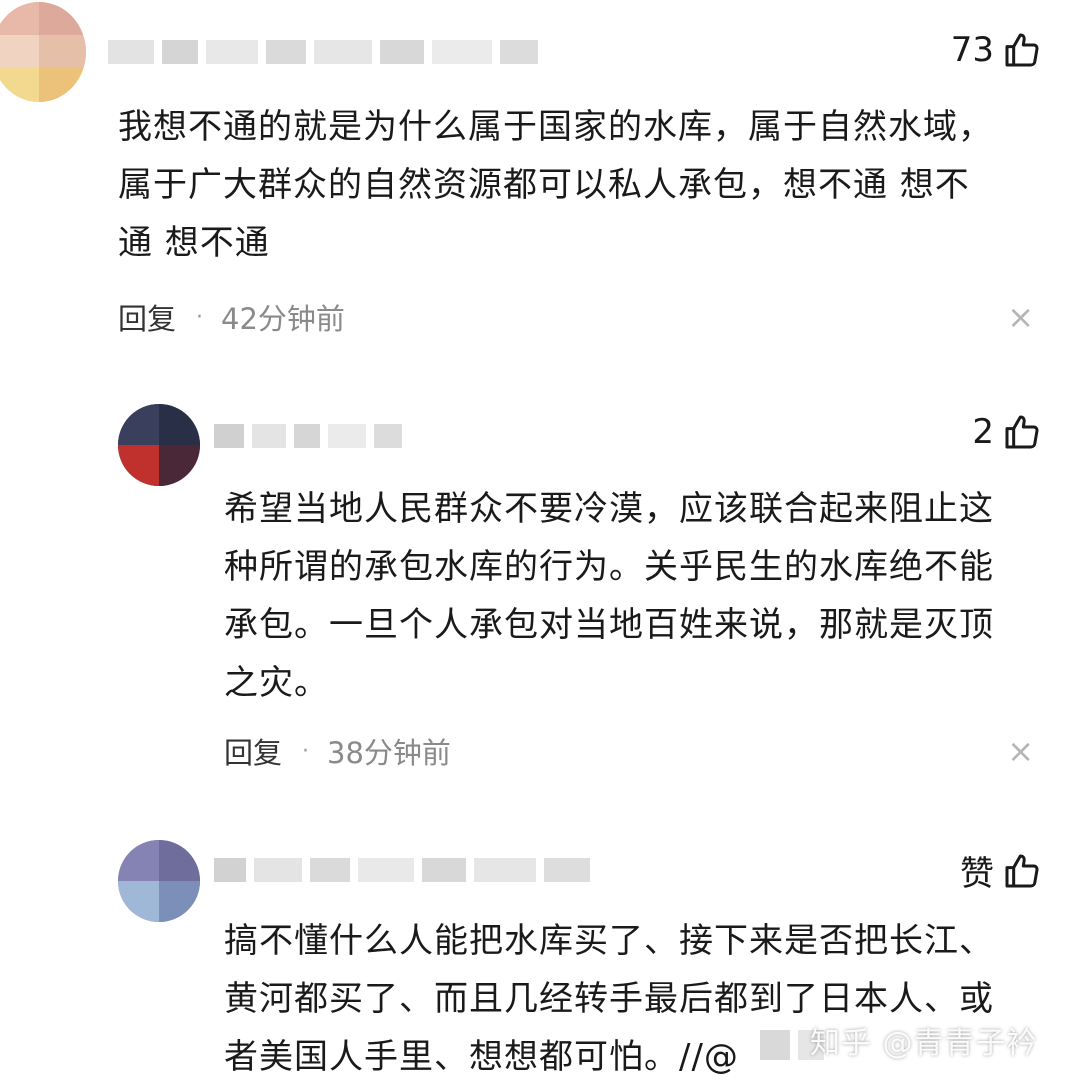 This screenshot has width=1080, height=1086. Describe the element at coordinates (977, 874) in the screenshot. I see `like-count: 赞` at that location.